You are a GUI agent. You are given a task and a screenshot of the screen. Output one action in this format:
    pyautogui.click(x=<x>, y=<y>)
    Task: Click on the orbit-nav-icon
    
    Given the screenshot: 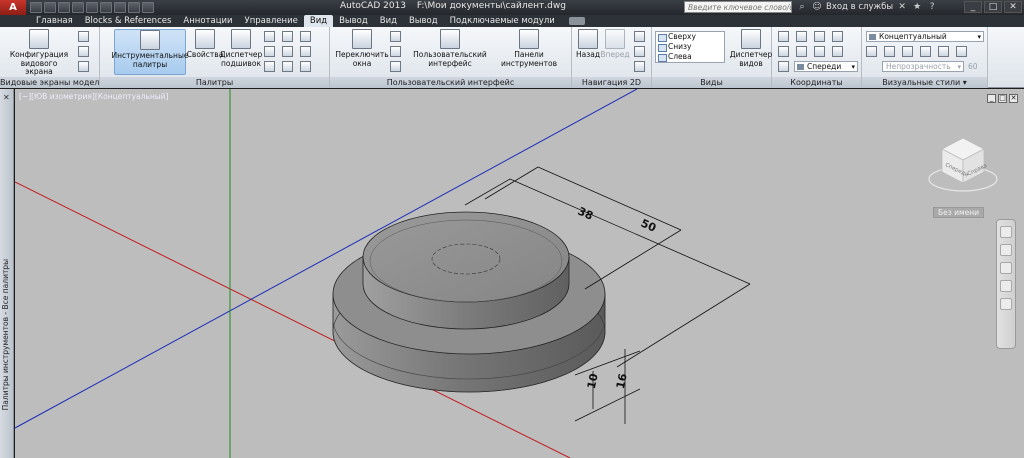 What is the action you would take?
    pyautogui.click(x=1006, y=286)
    